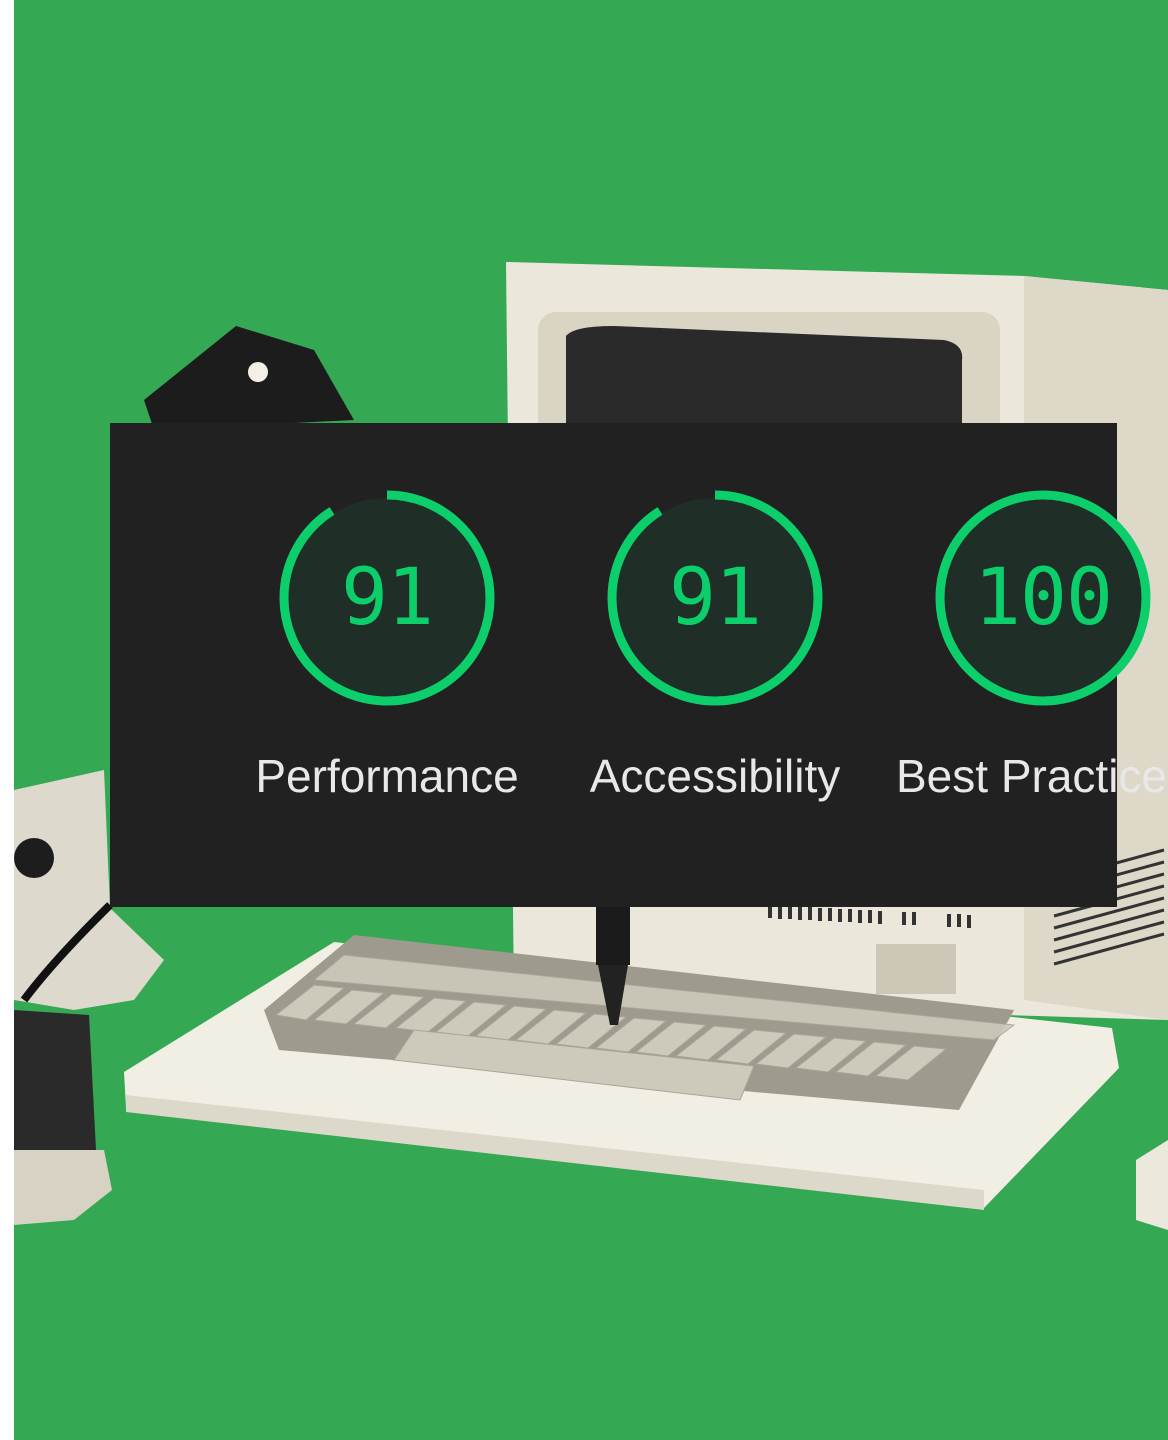 The width and height of the screenshot is (1168, 1440). What do you see at coordinates (715, 598) in the screenshot?
I see `accessibility-score: 91` at bounding box center [715, 598].